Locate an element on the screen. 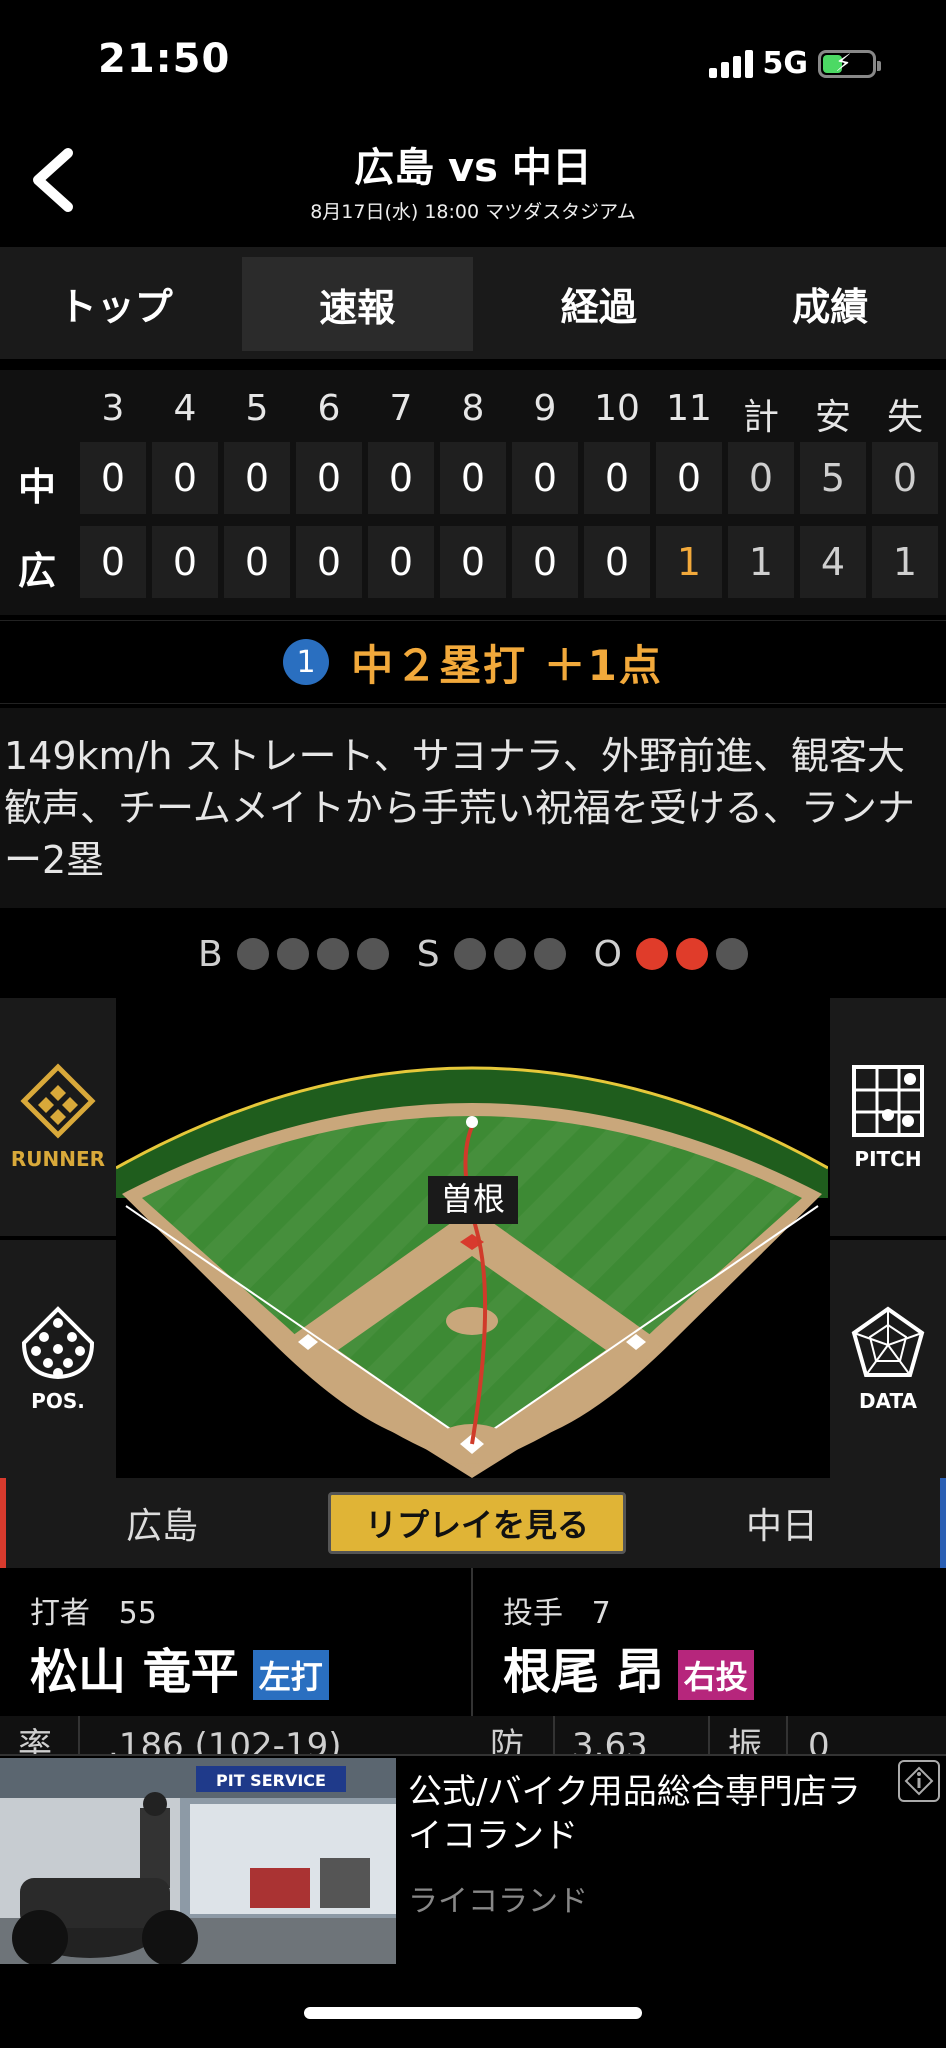 This screenshot has height=2048, width=946. runner-button: RUNNER is located at coordinates (58, 1117).